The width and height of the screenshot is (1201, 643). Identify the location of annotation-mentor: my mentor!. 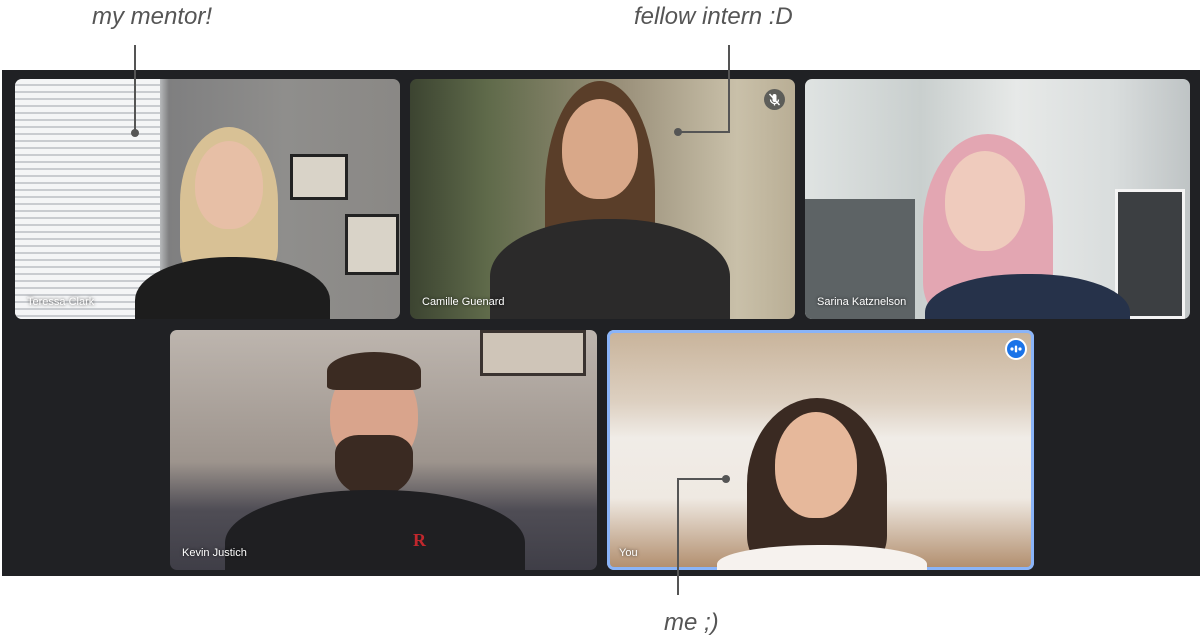
(152, 16).